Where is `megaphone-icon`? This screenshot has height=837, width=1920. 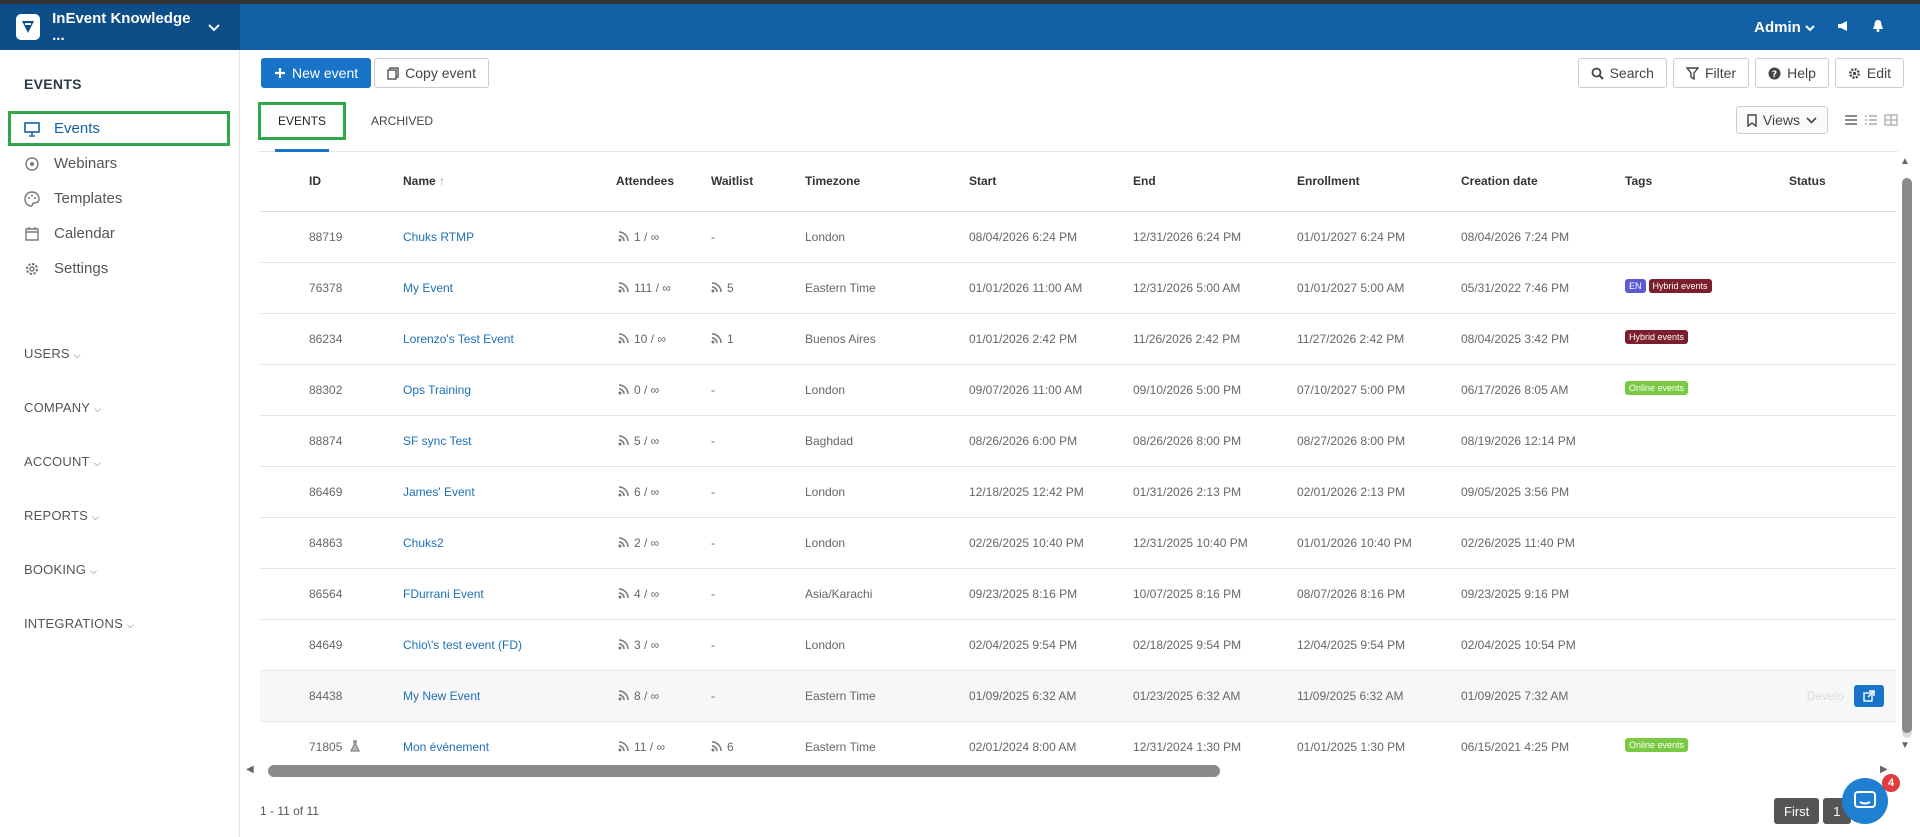
megaphone-icon is located at coordinates (1843, 27).